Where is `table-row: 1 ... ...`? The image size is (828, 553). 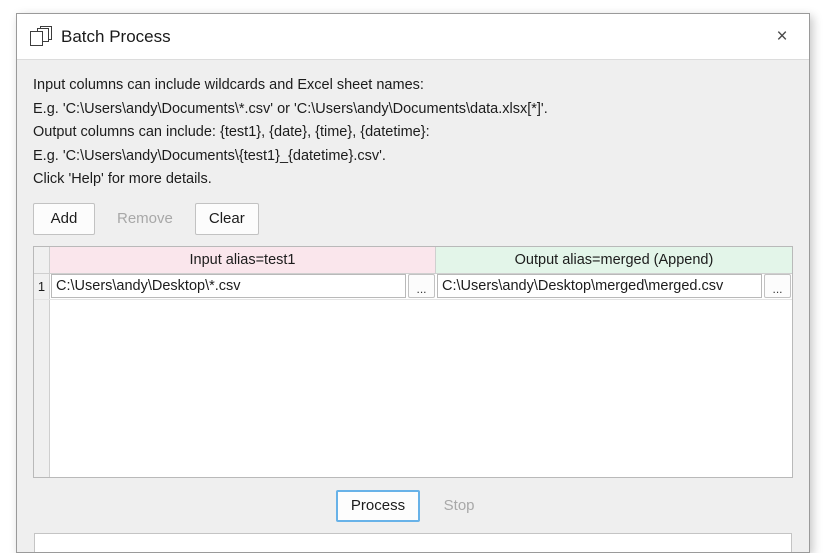
table-row: 1 ... ... is located at coordinates (413, 286).